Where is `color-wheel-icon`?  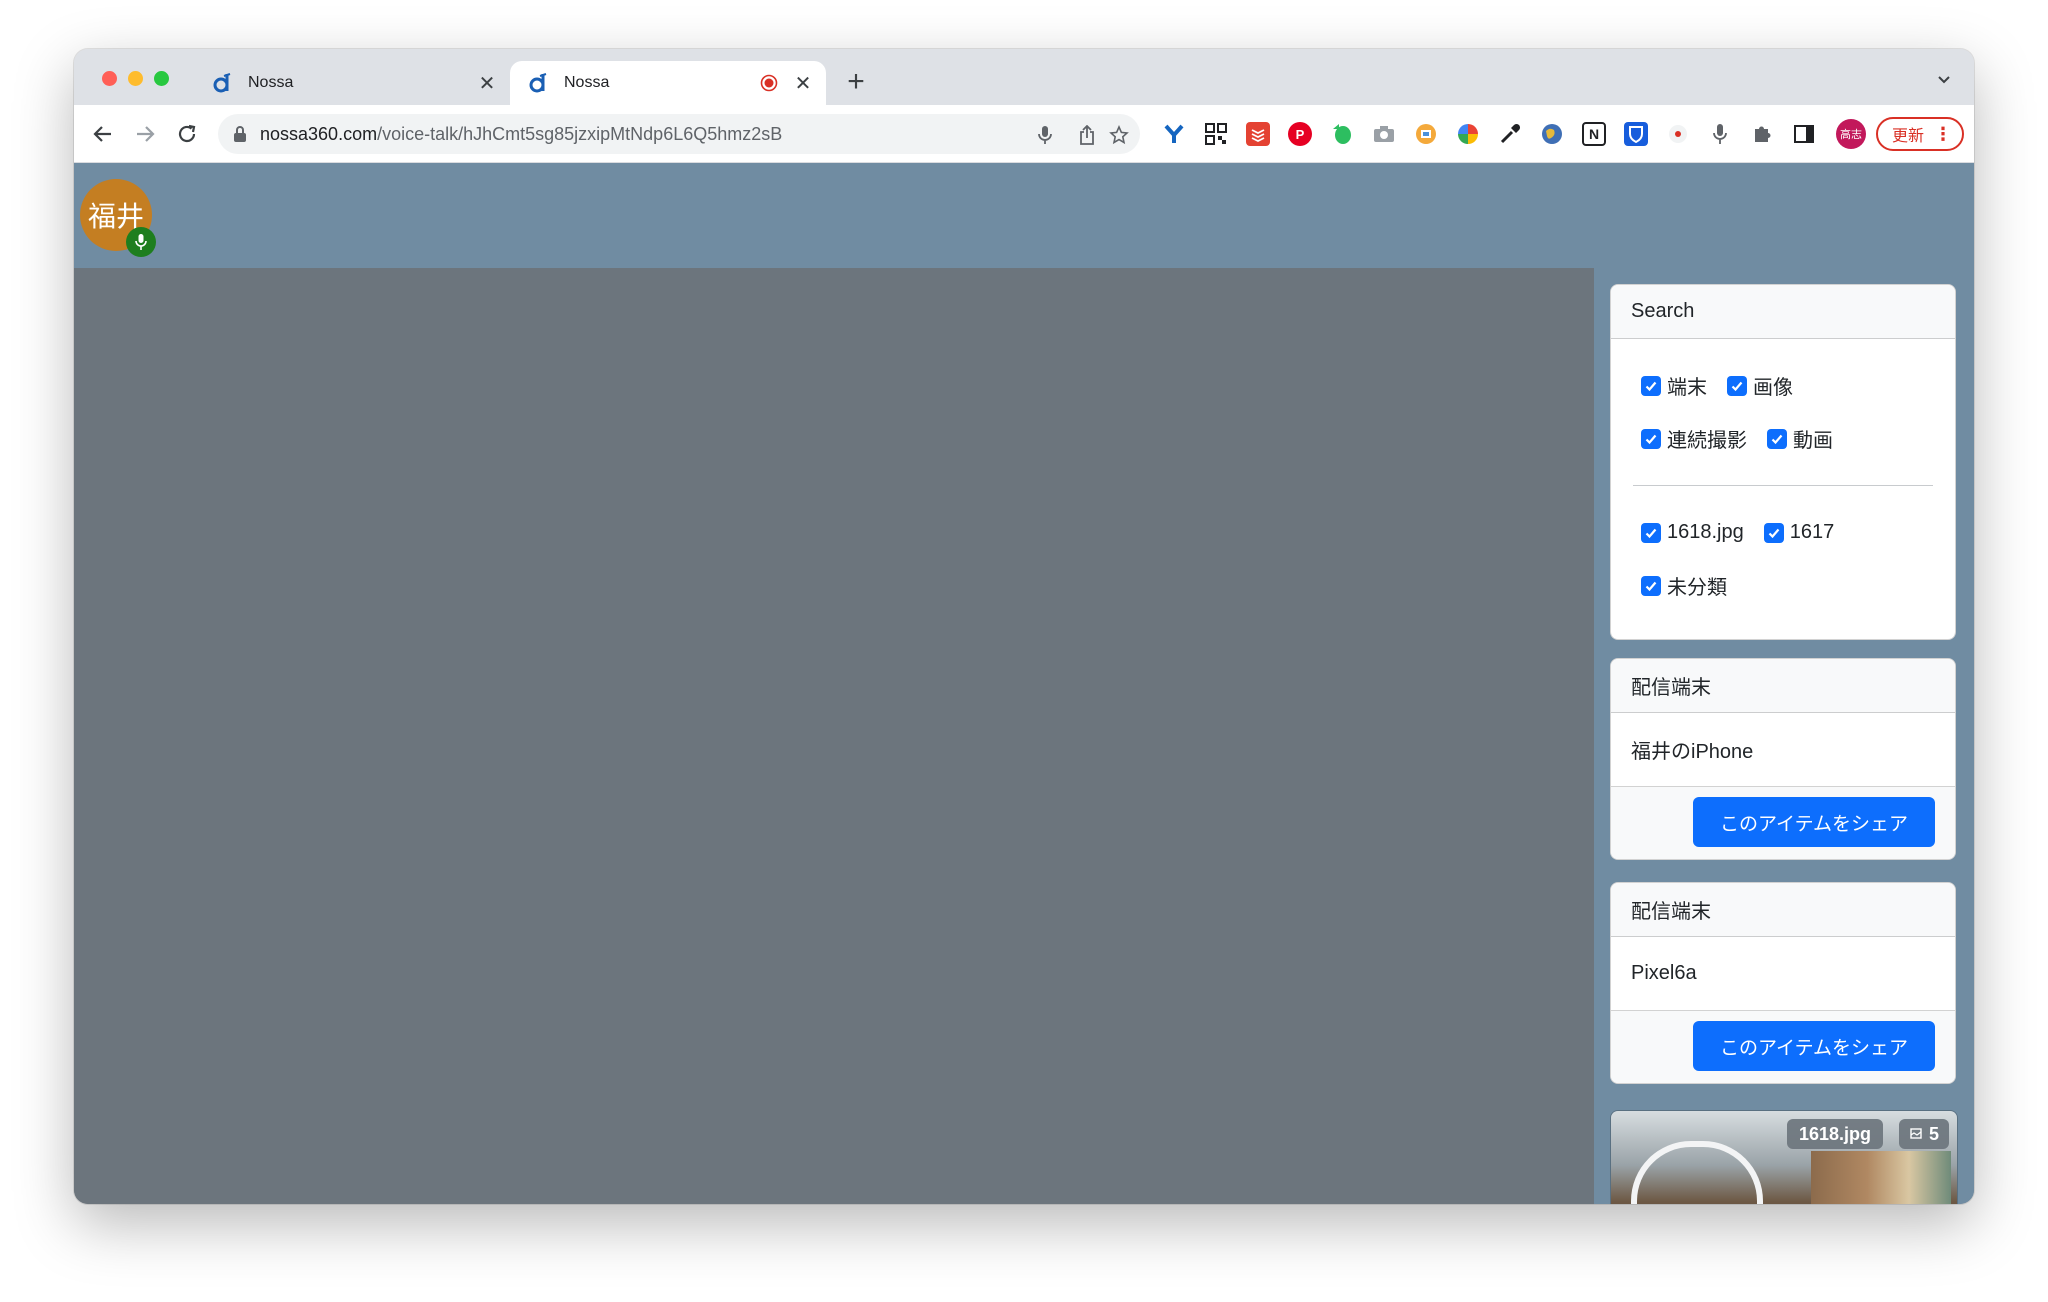 color-wheel-icon is located at coordinates (1468, 134).